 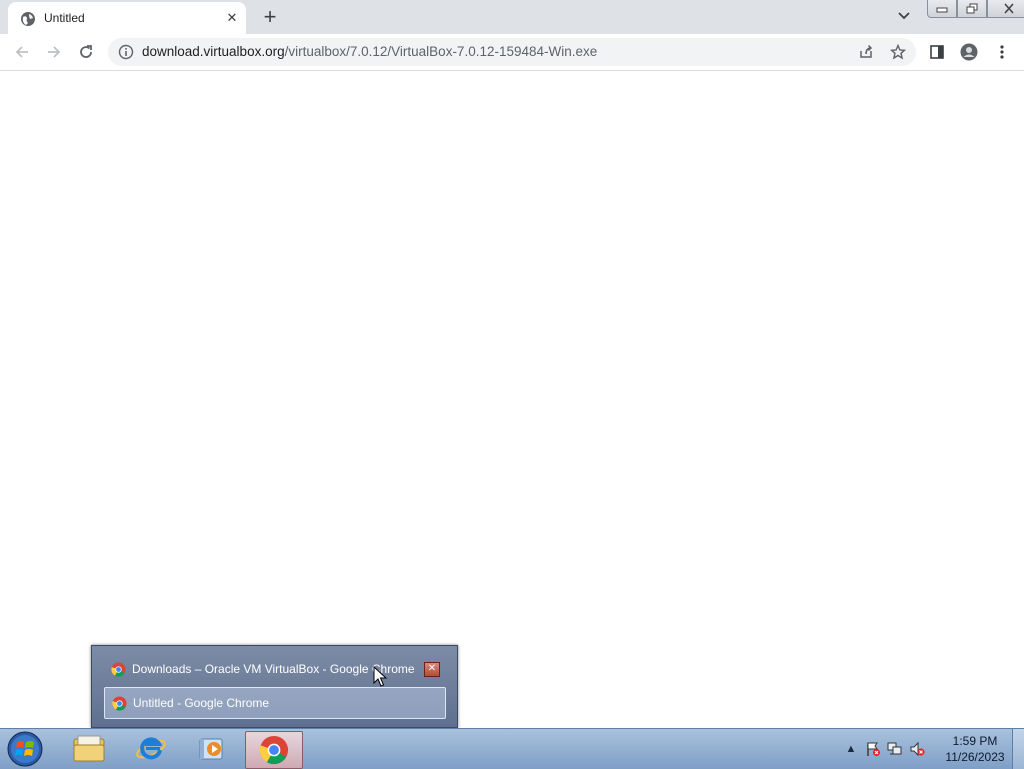 What do you see at coordinates (127, 18) in the screenshot?
I see `tab-untitled: Untitled ✕` at bounding box center [127, 18].